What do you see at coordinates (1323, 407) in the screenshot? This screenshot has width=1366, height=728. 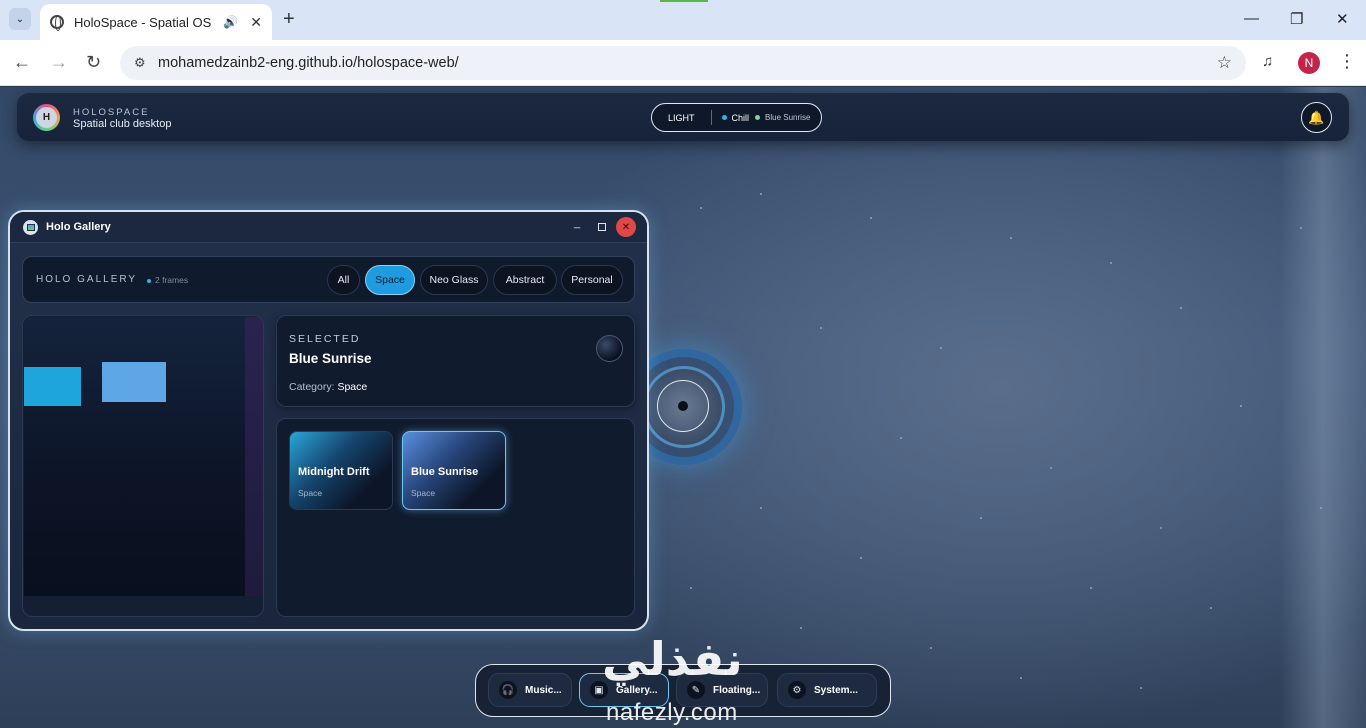 I see `light-strip` at bounding box center [1323, 407].